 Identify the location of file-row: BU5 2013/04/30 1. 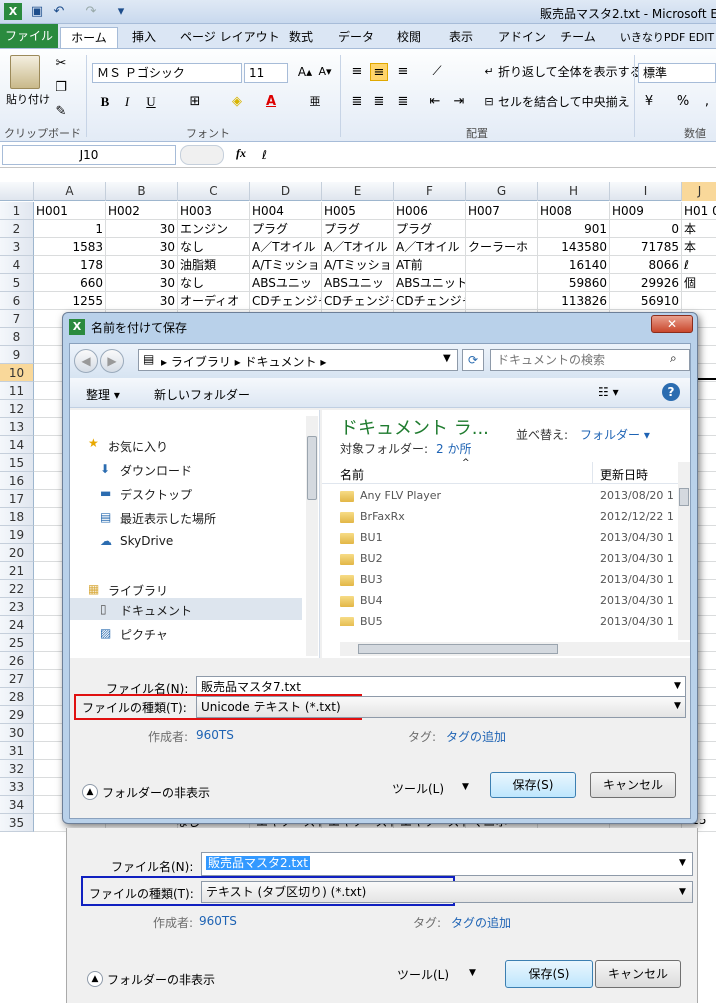
(500, 620).